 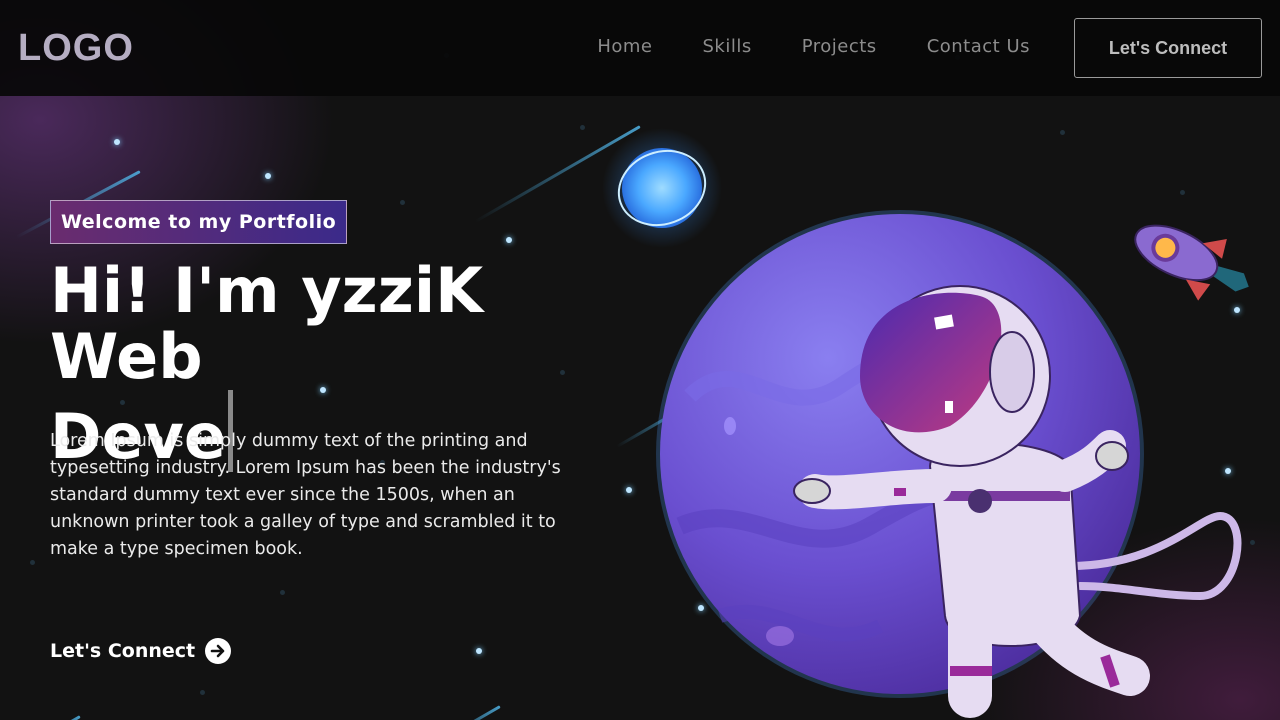 What do you see at coordinates (662, 188) in the screenshot?
I see `blue-planet-icon` at bounding box center [662, 188].